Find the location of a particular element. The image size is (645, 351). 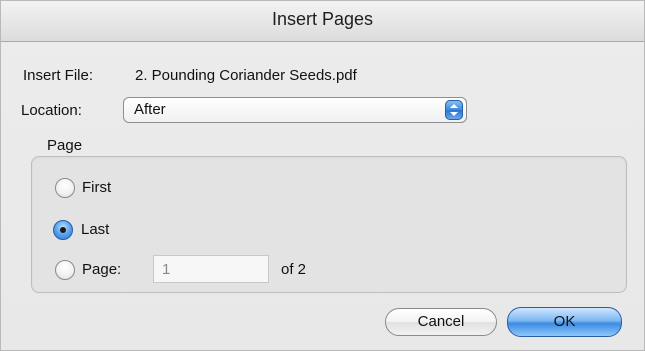

radio-first-label: First is located at coordinates (96, 187).